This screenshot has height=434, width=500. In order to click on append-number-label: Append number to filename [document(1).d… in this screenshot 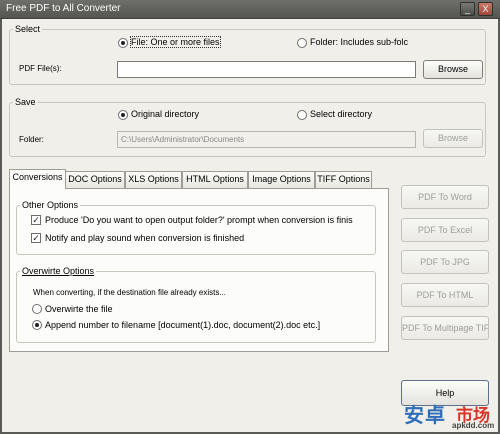, I will do `click(182, 325)`.